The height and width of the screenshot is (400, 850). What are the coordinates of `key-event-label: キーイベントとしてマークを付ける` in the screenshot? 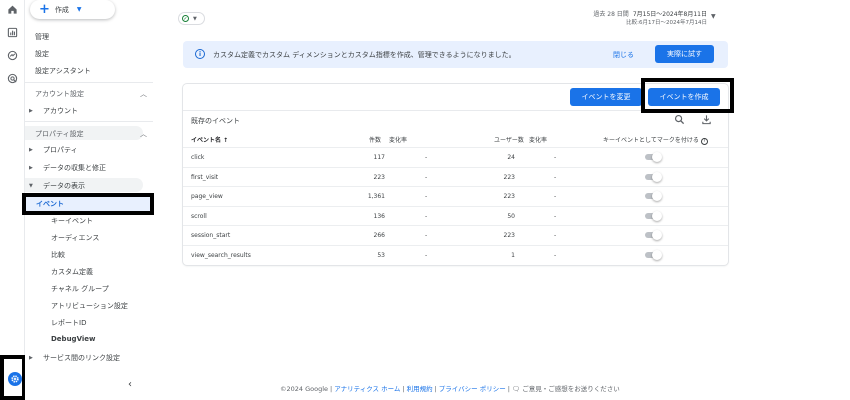 It's located at (651, 140).